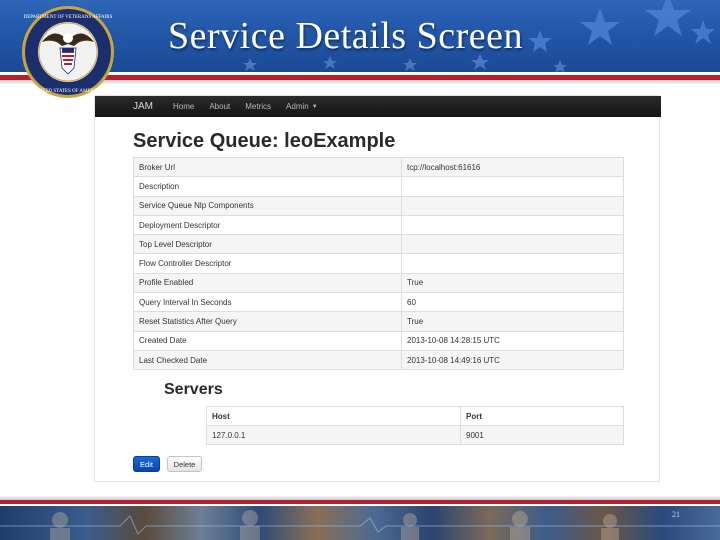  I want to click on table-row: Reset Statistics After Query True, so click(378, 321).